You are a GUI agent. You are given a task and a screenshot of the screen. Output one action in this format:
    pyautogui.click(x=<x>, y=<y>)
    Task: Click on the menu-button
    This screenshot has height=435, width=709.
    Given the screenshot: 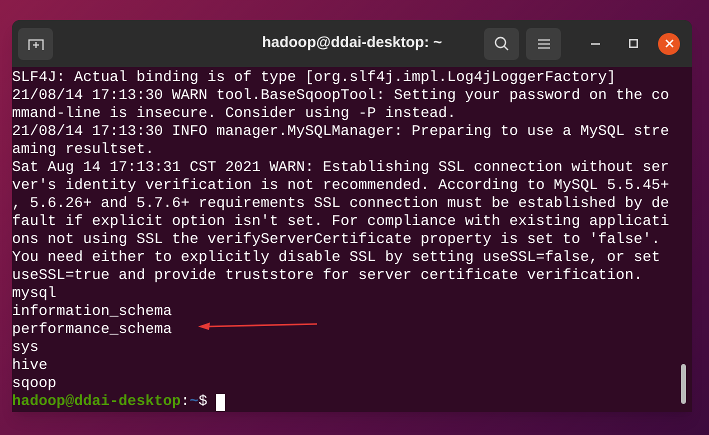 What is the action you would take?
    pyautogui.click(x=543, y=44)
    